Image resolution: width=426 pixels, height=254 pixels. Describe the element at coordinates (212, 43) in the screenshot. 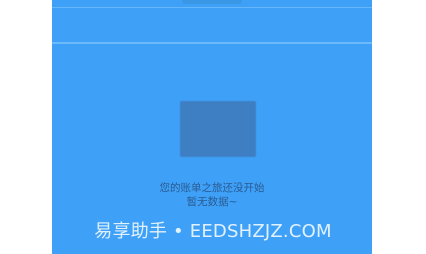

I see `header-divider` at that location.